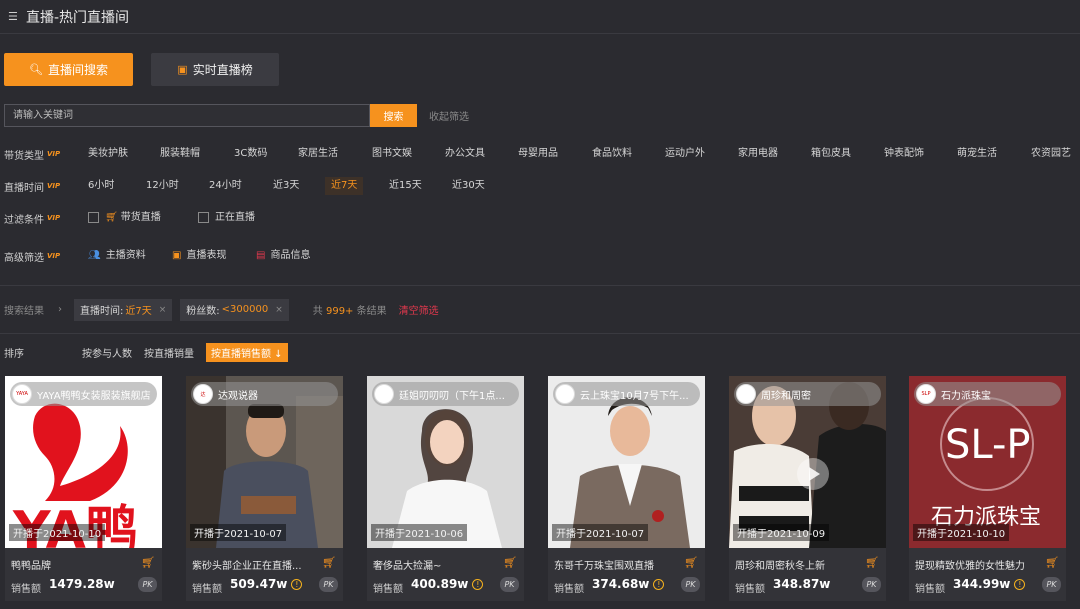 The height and width of the screenshot is (609, 1080). What do you see at coordinates (685, 154) in the screenshot?
I see `category-option: 运动户外` at bounding box center [685, 154].